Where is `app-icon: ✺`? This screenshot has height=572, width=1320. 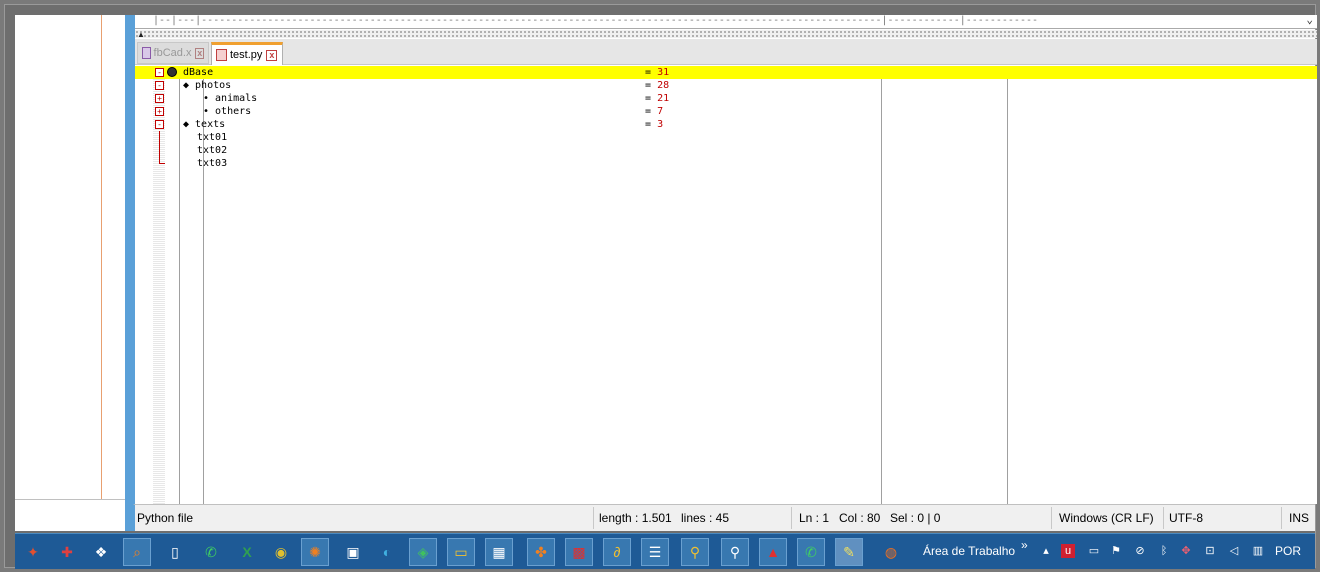 app-icon: ✺ is located at coordinates (315, 552).